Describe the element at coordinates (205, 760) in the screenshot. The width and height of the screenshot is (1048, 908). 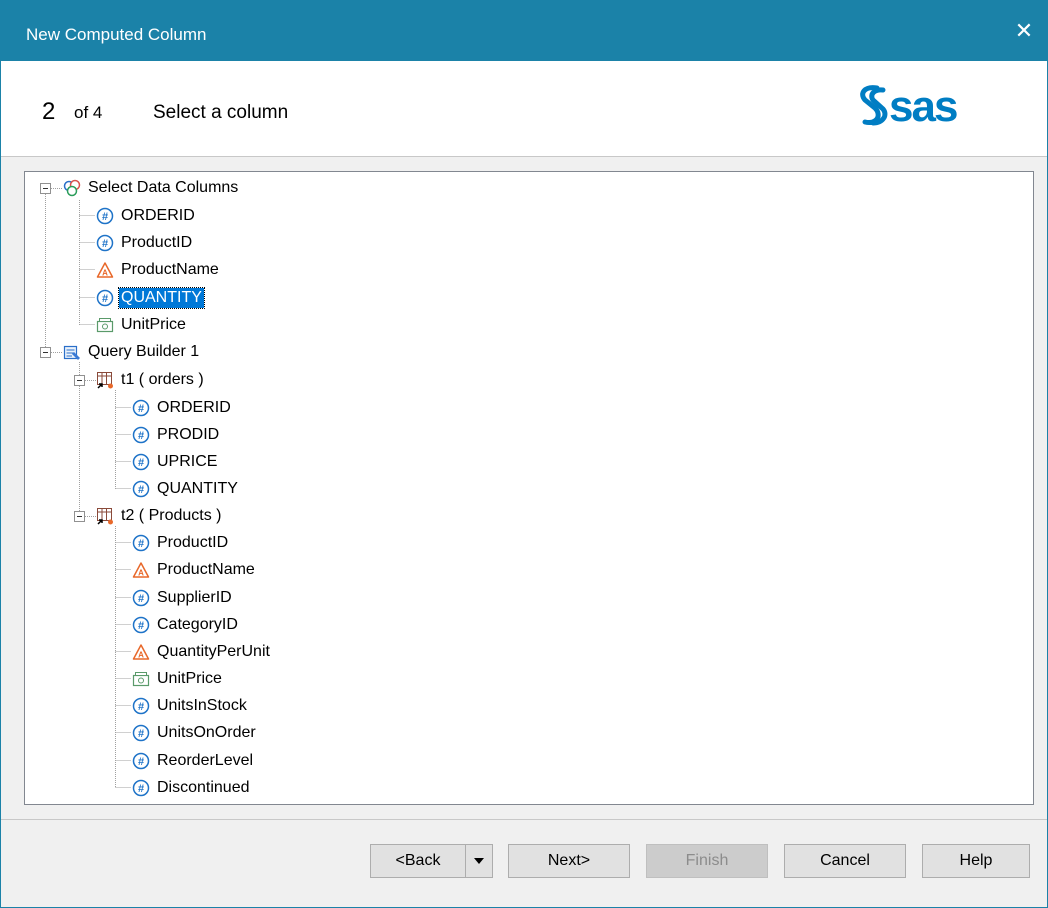
I see `tree-item-label: ReorderLevel` at that location.